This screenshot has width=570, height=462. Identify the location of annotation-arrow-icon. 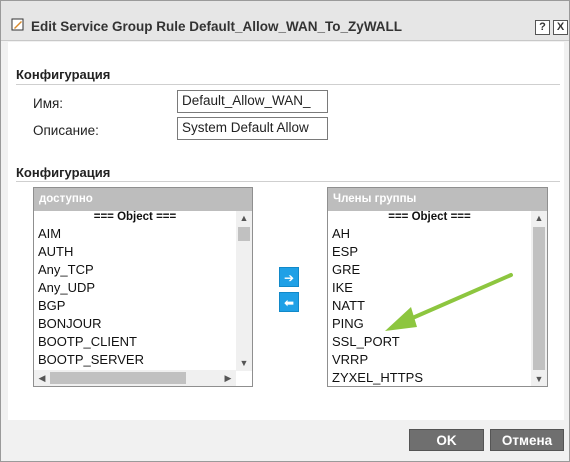
(449, 302).